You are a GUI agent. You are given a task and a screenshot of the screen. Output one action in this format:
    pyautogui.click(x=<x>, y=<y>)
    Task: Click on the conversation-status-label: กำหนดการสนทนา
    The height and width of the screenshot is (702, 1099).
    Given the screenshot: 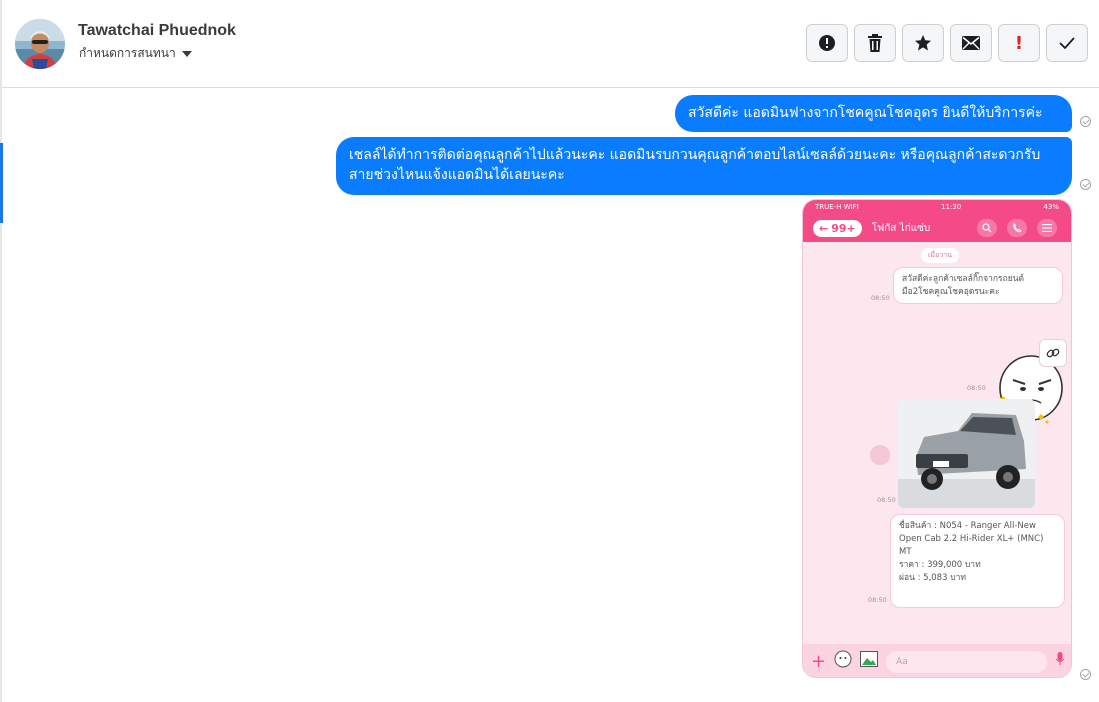 What is the action you would take?
    pyautogui.click(x=127, y=53)
    